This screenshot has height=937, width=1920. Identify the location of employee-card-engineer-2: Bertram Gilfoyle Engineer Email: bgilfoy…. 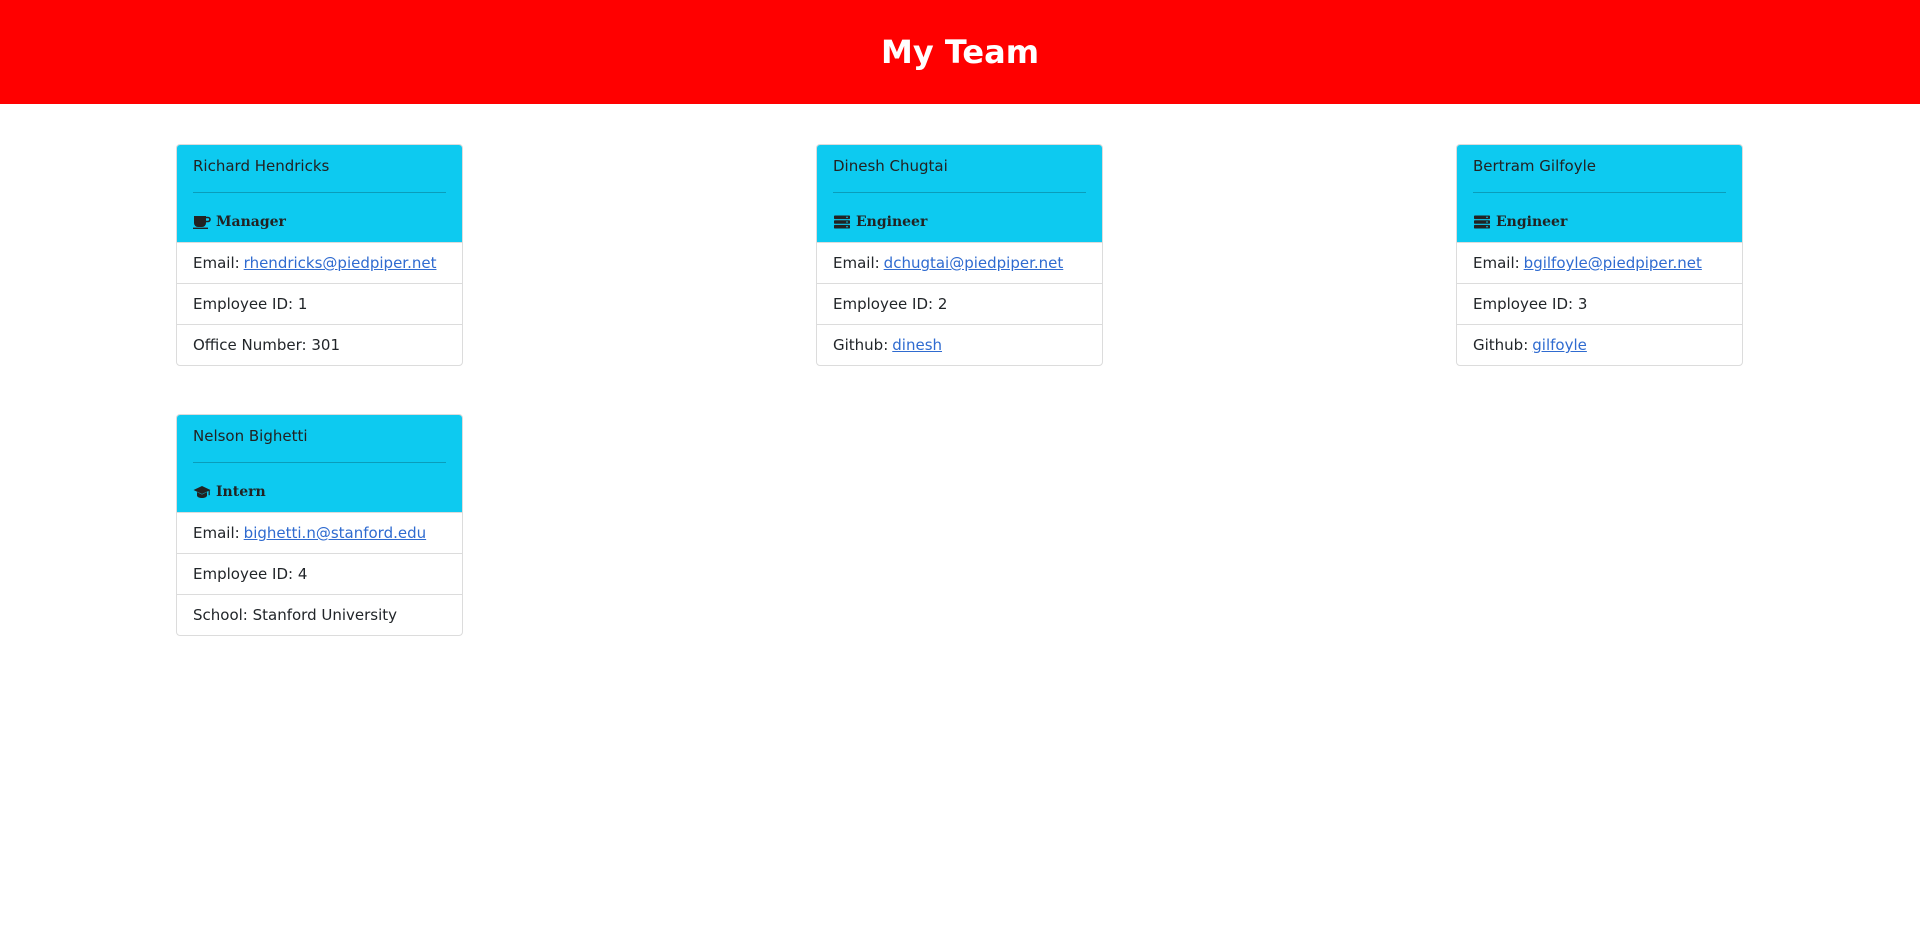
(1599, 255).